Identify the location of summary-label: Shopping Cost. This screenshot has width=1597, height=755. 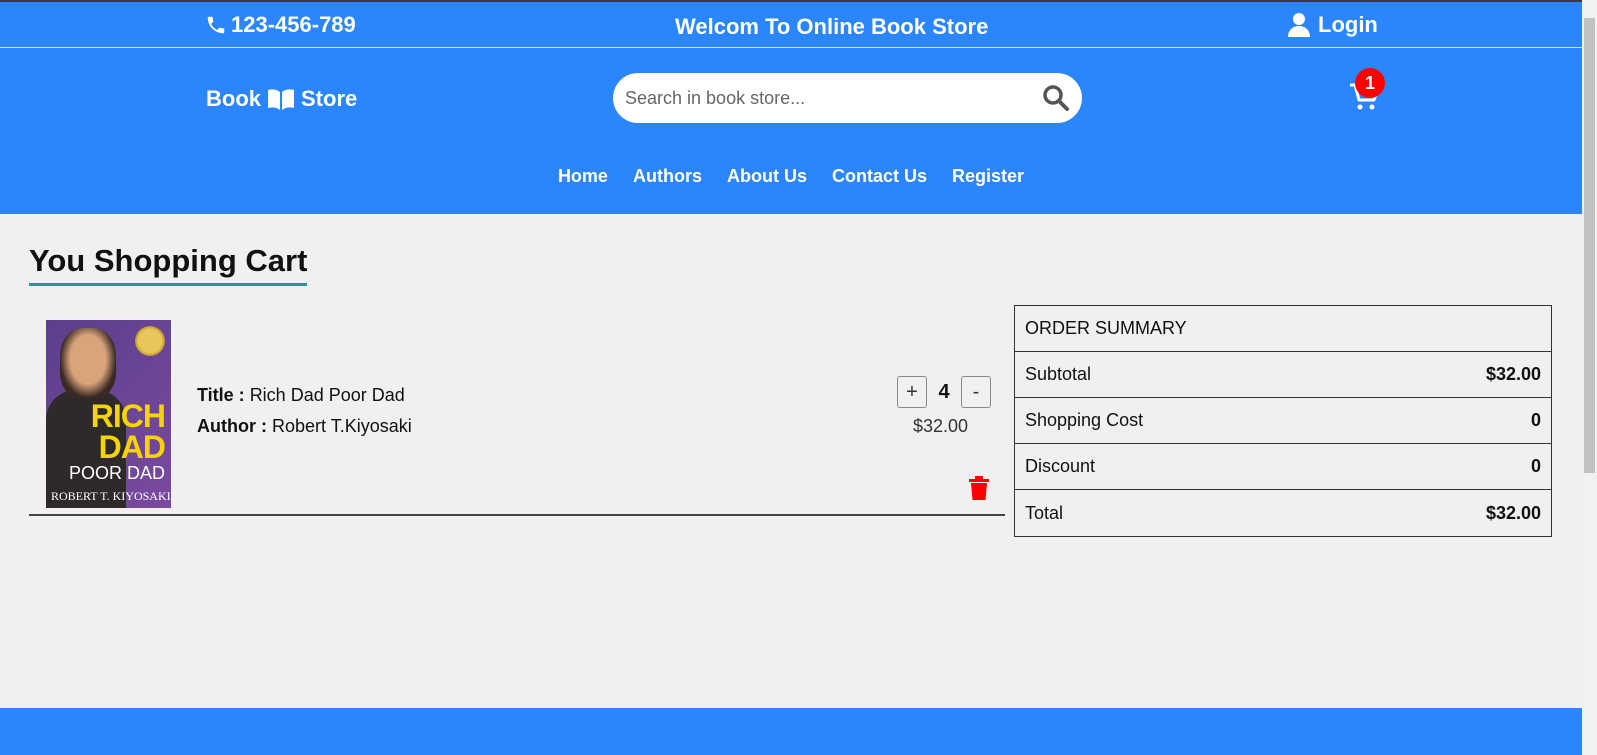
(1084, 420).